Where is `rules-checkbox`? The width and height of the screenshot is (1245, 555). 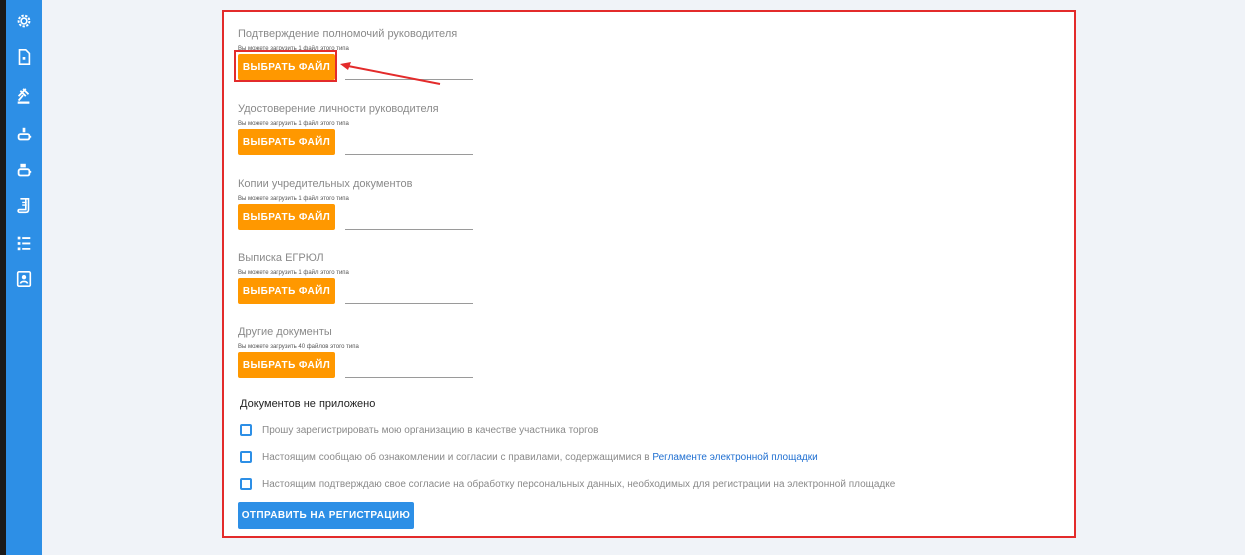
rules-checkbox is located at coordinates (246, 457).